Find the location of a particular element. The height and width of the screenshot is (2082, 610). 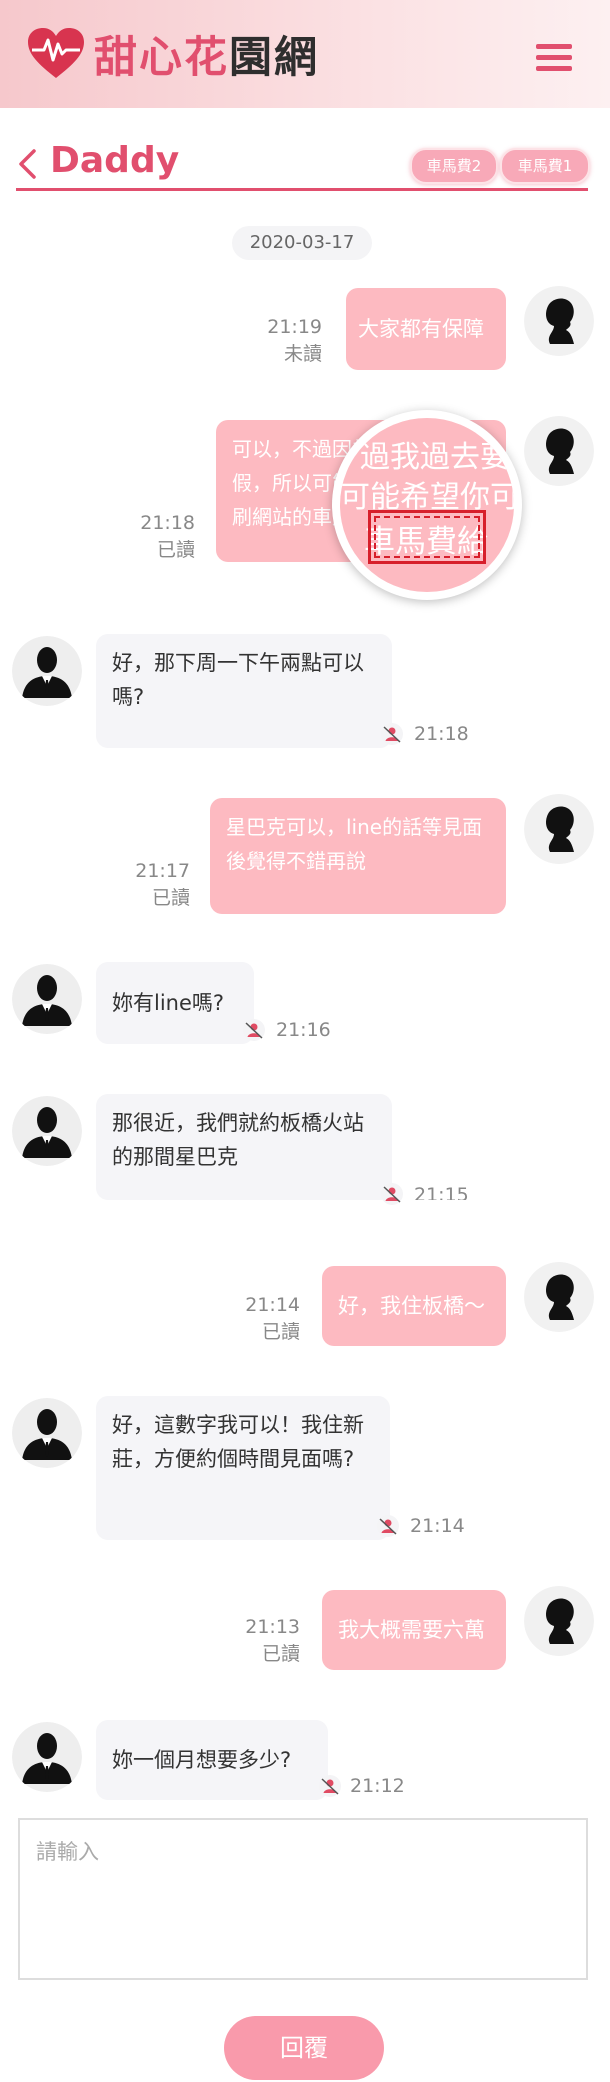

hamburger-menu-icon is located at coordinates (554, 58).